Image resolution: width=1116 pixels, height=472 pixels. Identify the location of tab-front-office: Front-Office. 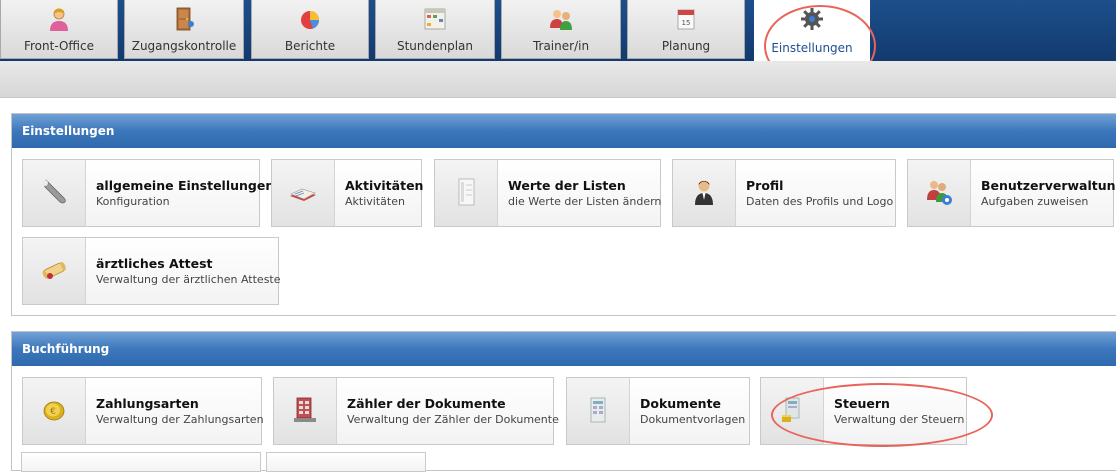
(59, 29).